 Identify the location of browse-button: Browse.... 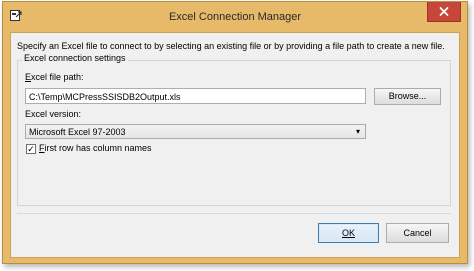
(407, 96).